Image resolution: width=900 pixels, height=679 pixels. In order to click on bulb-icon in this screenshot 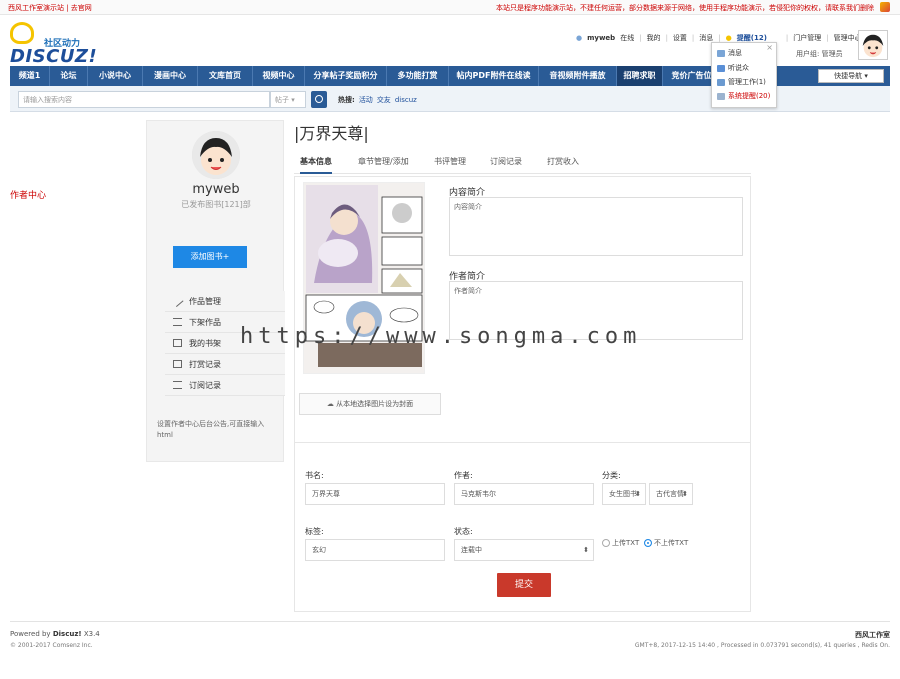, I will do `click(22, 33)`.